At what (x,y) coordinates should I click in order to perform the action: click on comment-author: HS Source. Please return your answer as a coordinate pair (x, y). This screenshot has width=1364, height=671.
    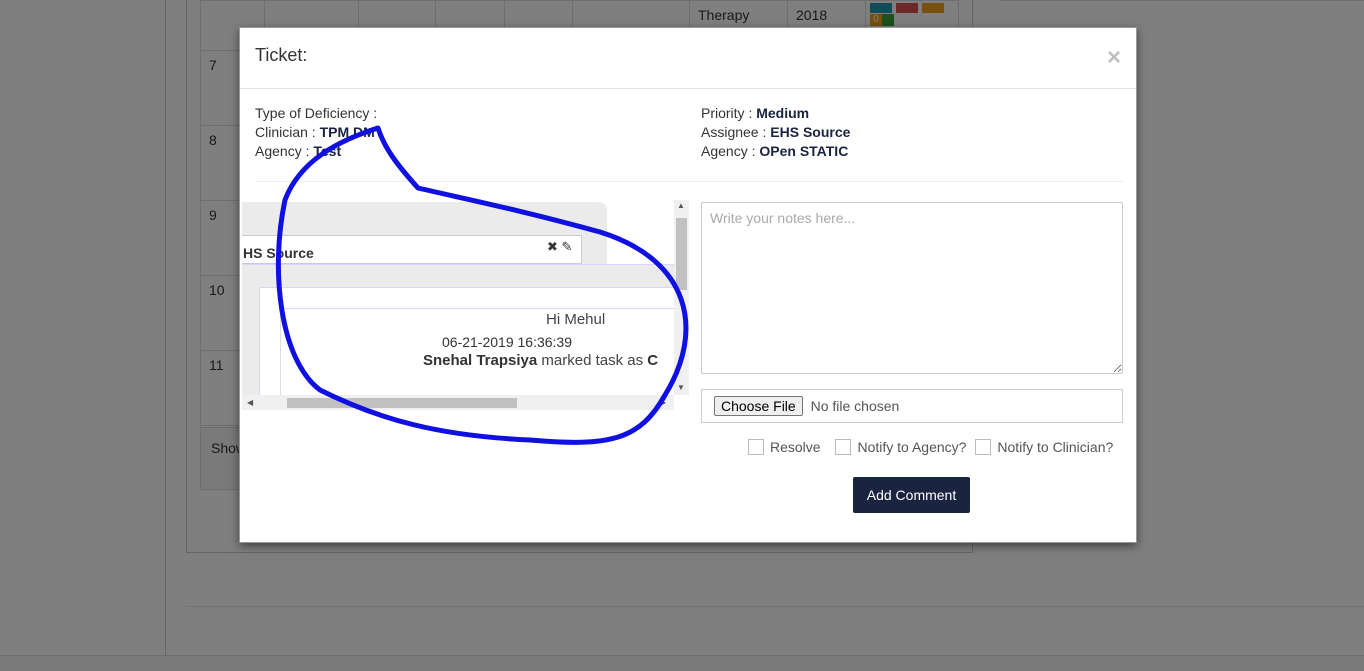
    Looking at the image, I should click on (412, 249).